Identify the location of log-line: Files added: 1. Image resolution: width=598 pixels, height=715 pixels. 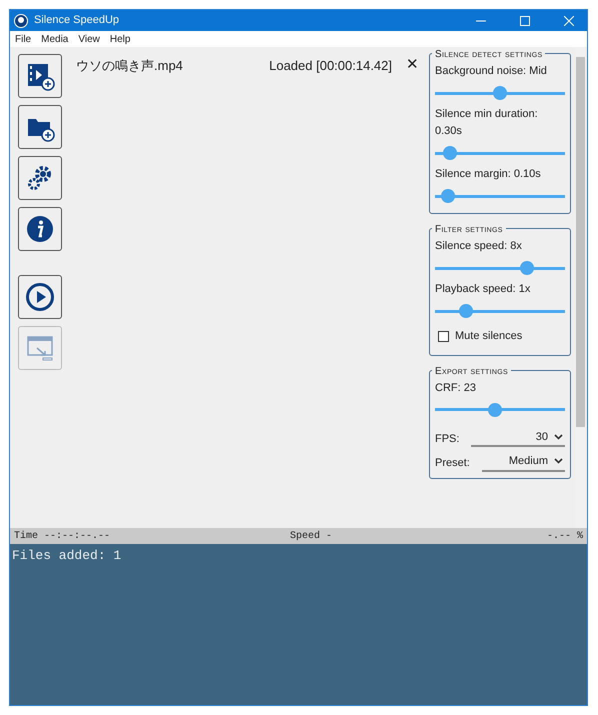
(67, 556).